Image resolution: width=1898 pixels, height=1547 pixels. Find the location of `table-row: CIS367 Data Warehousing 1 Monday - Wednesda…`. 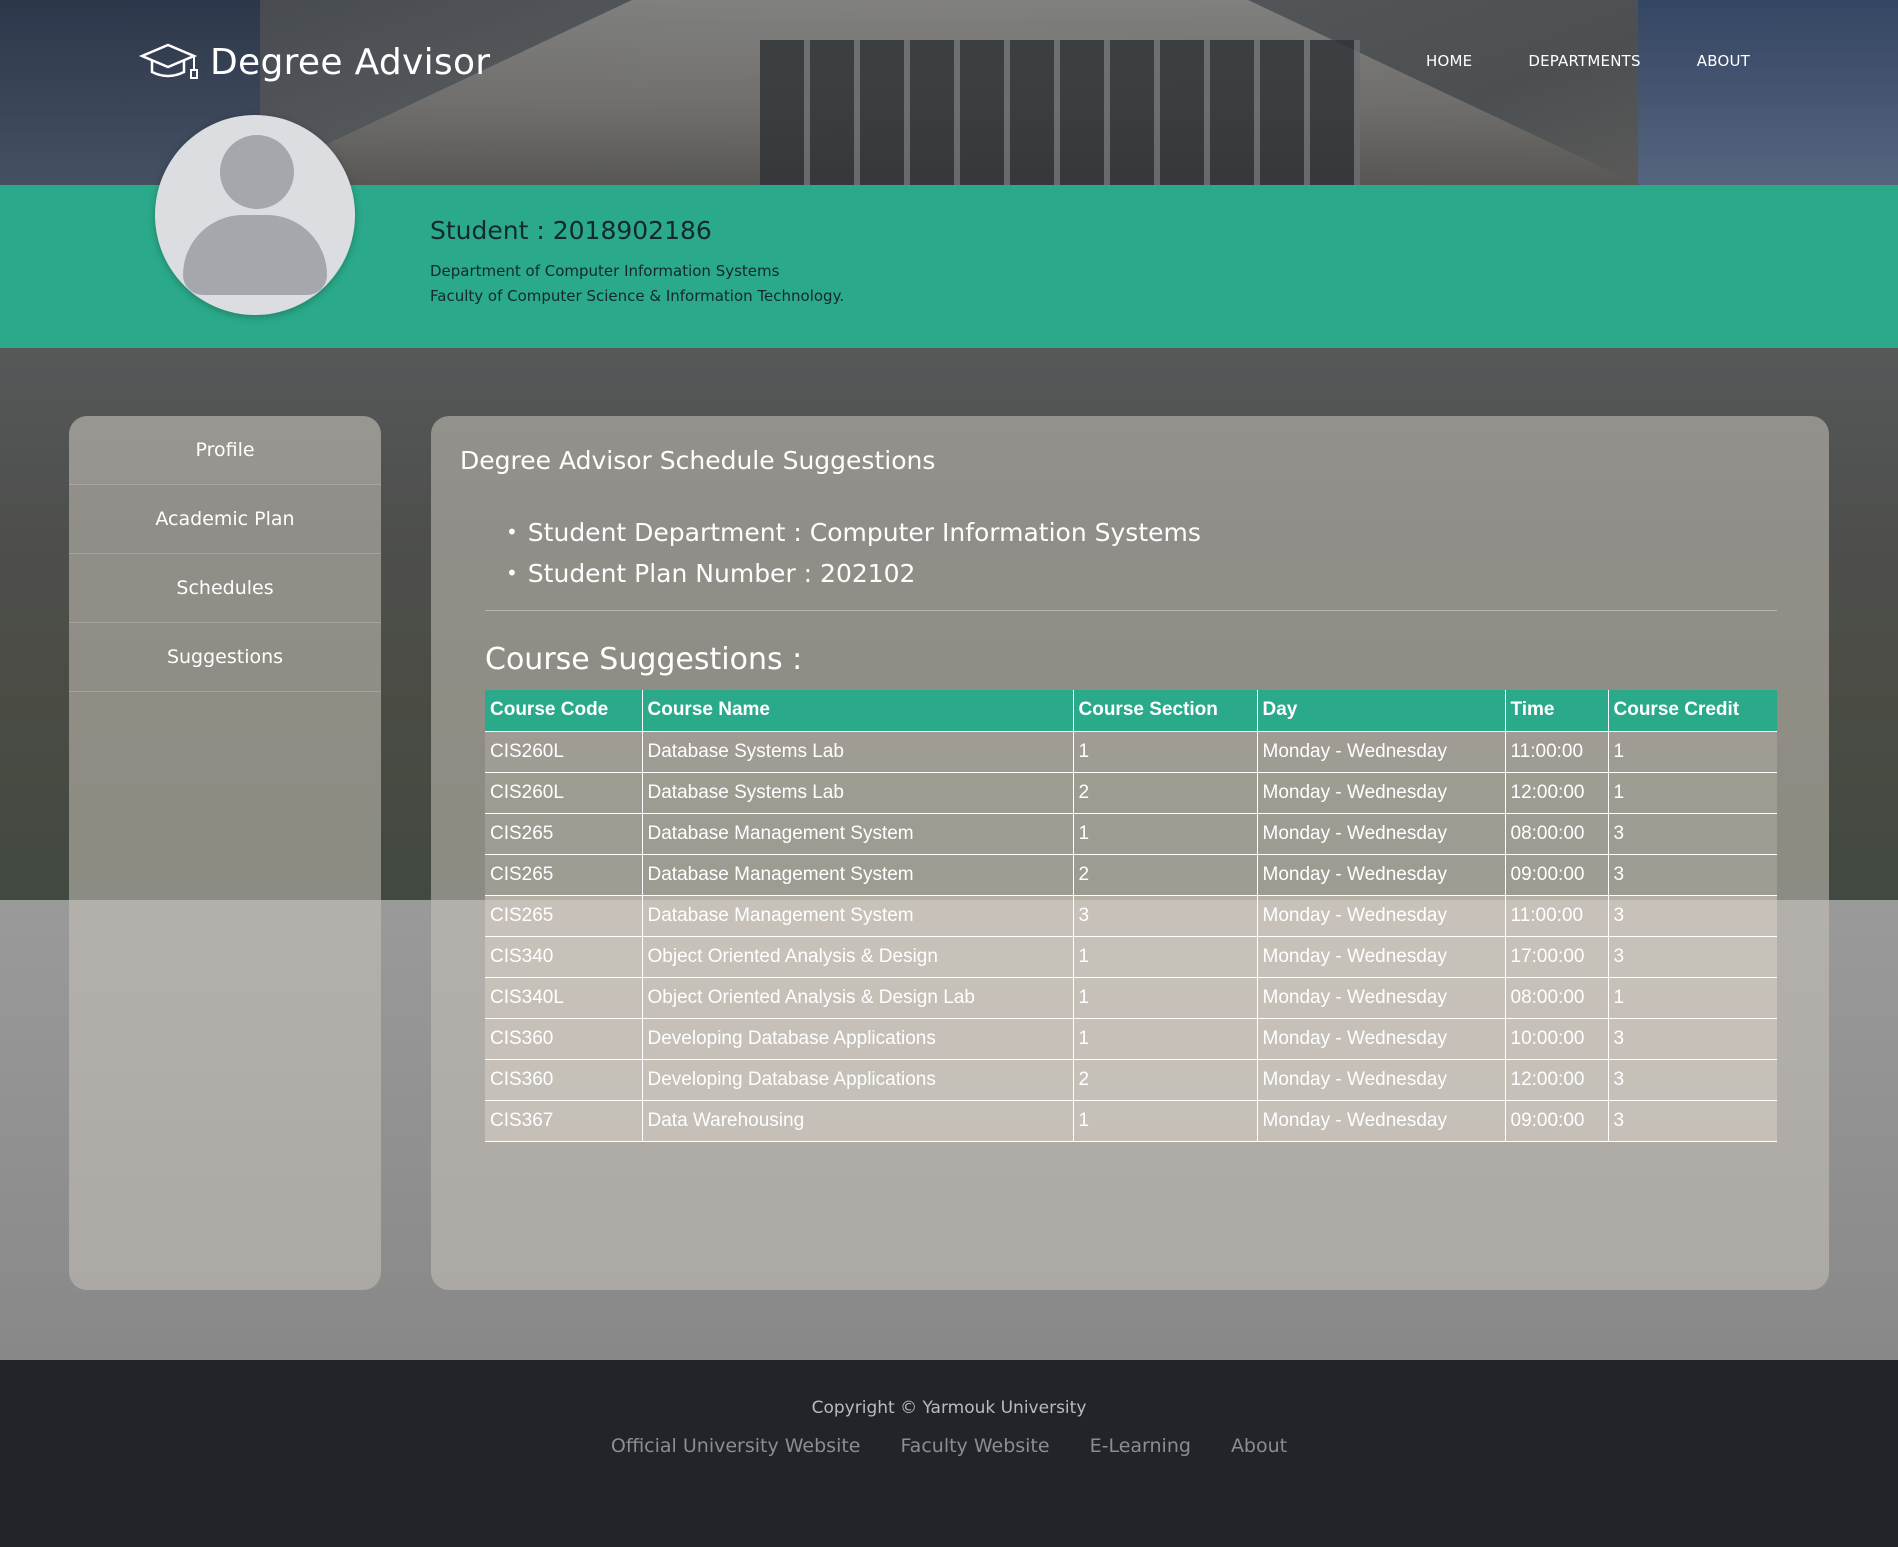

table-row: CIS367 Data Warehousing 1 Monday - Wednesda… is located at coordinates (1131, 1121).